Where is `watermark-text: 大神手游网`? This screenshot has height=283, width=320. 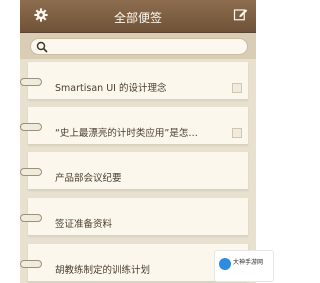
watermark-text: 大神手游网 is located at coordinates (248, 262).